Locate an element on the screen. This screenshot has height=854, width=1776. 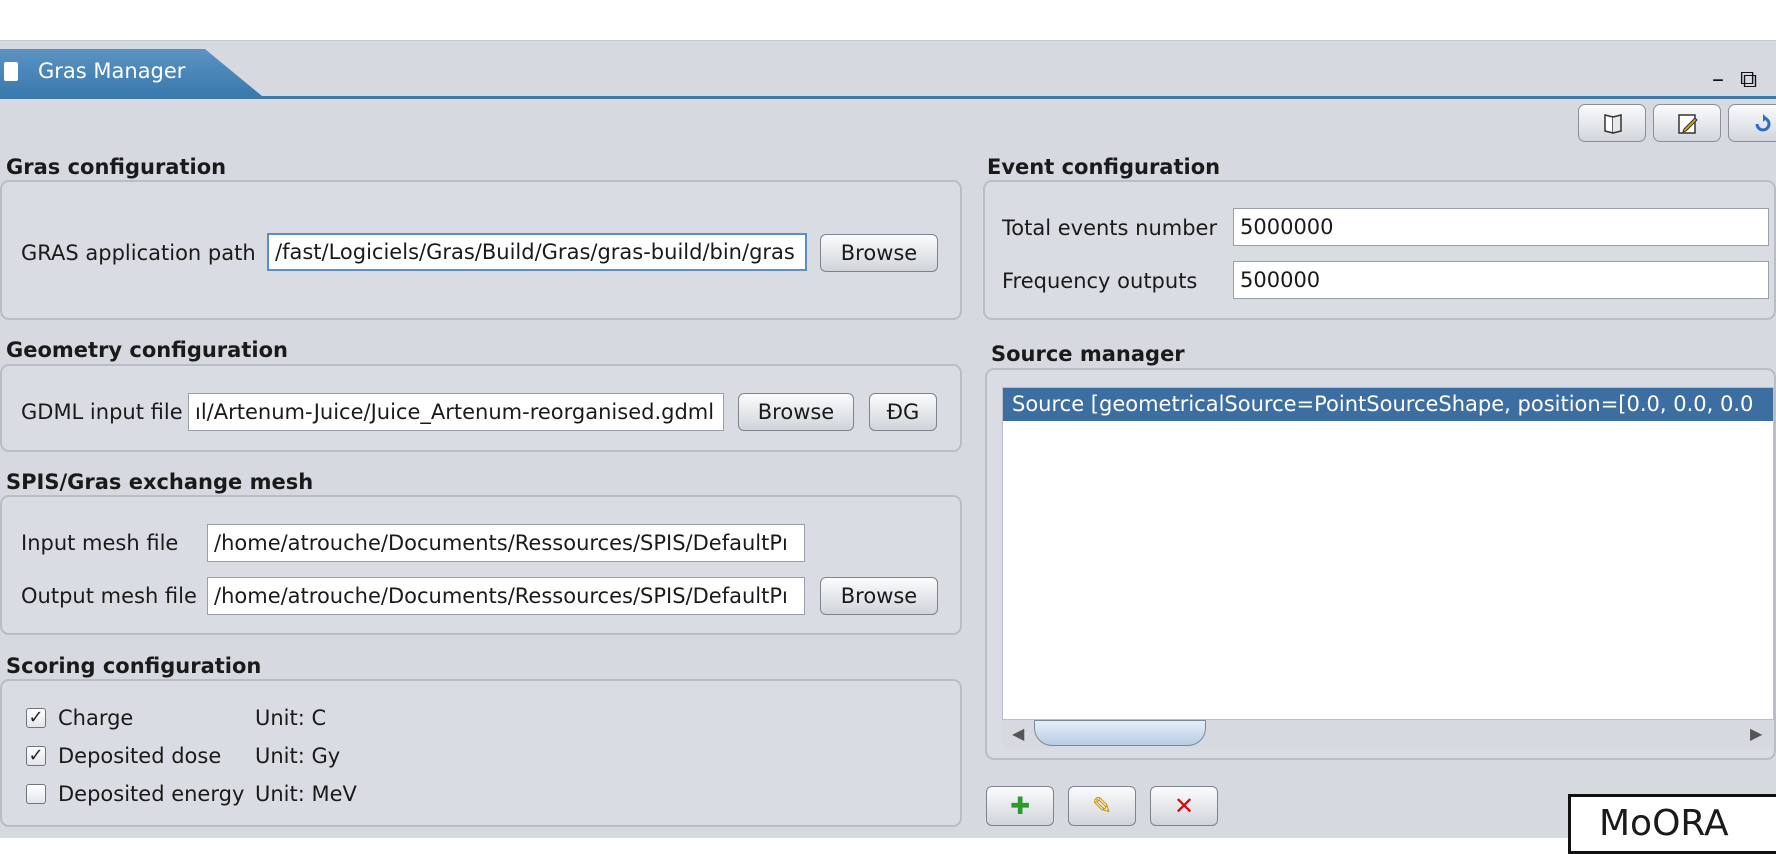
frequency-outputs-input: 500000 is located at coordinates (1501, 280).